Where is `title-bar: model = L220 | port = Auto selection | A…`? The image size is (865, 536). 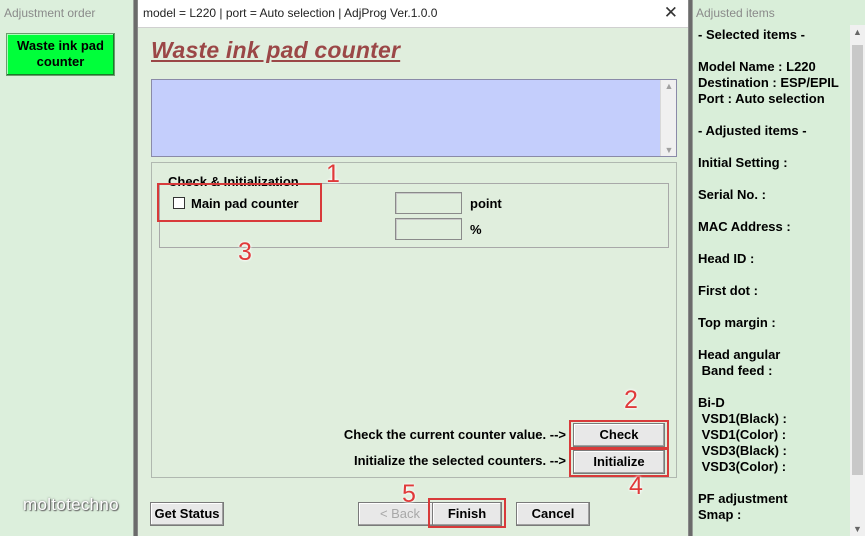
title-bar: model = L220 | port = Auto selection | A… is located at coordinates (413, 14).